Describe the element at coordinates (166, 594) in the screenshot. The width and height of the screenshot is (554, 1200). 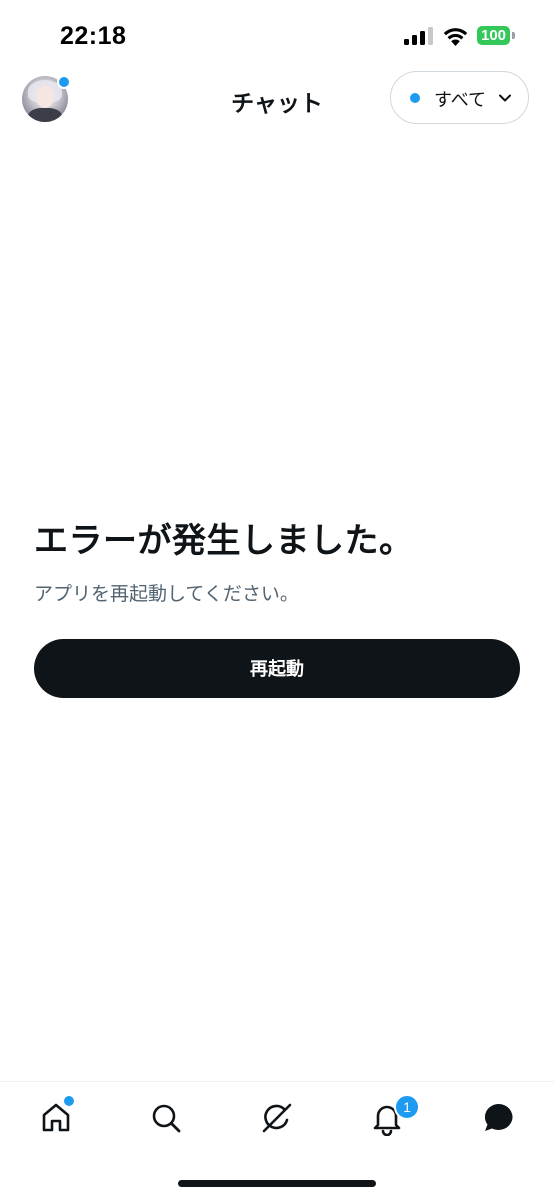
I see `error-subtitle: アプリを再起動してください。` at that location.